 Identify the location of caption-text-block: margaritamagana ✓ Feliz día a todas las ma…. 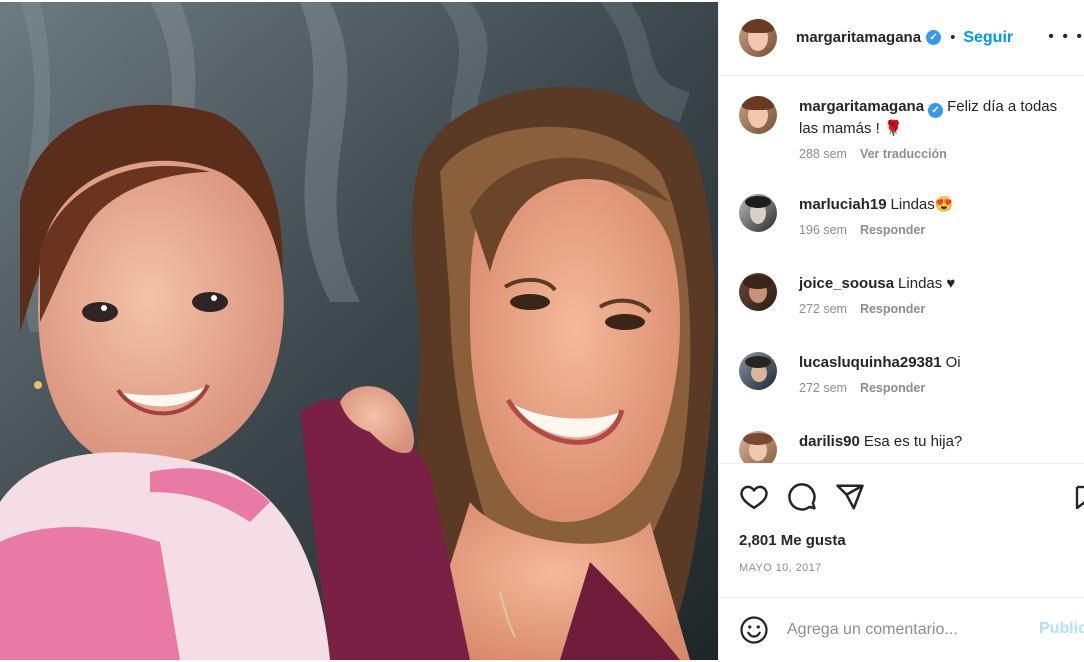
(939, 117).